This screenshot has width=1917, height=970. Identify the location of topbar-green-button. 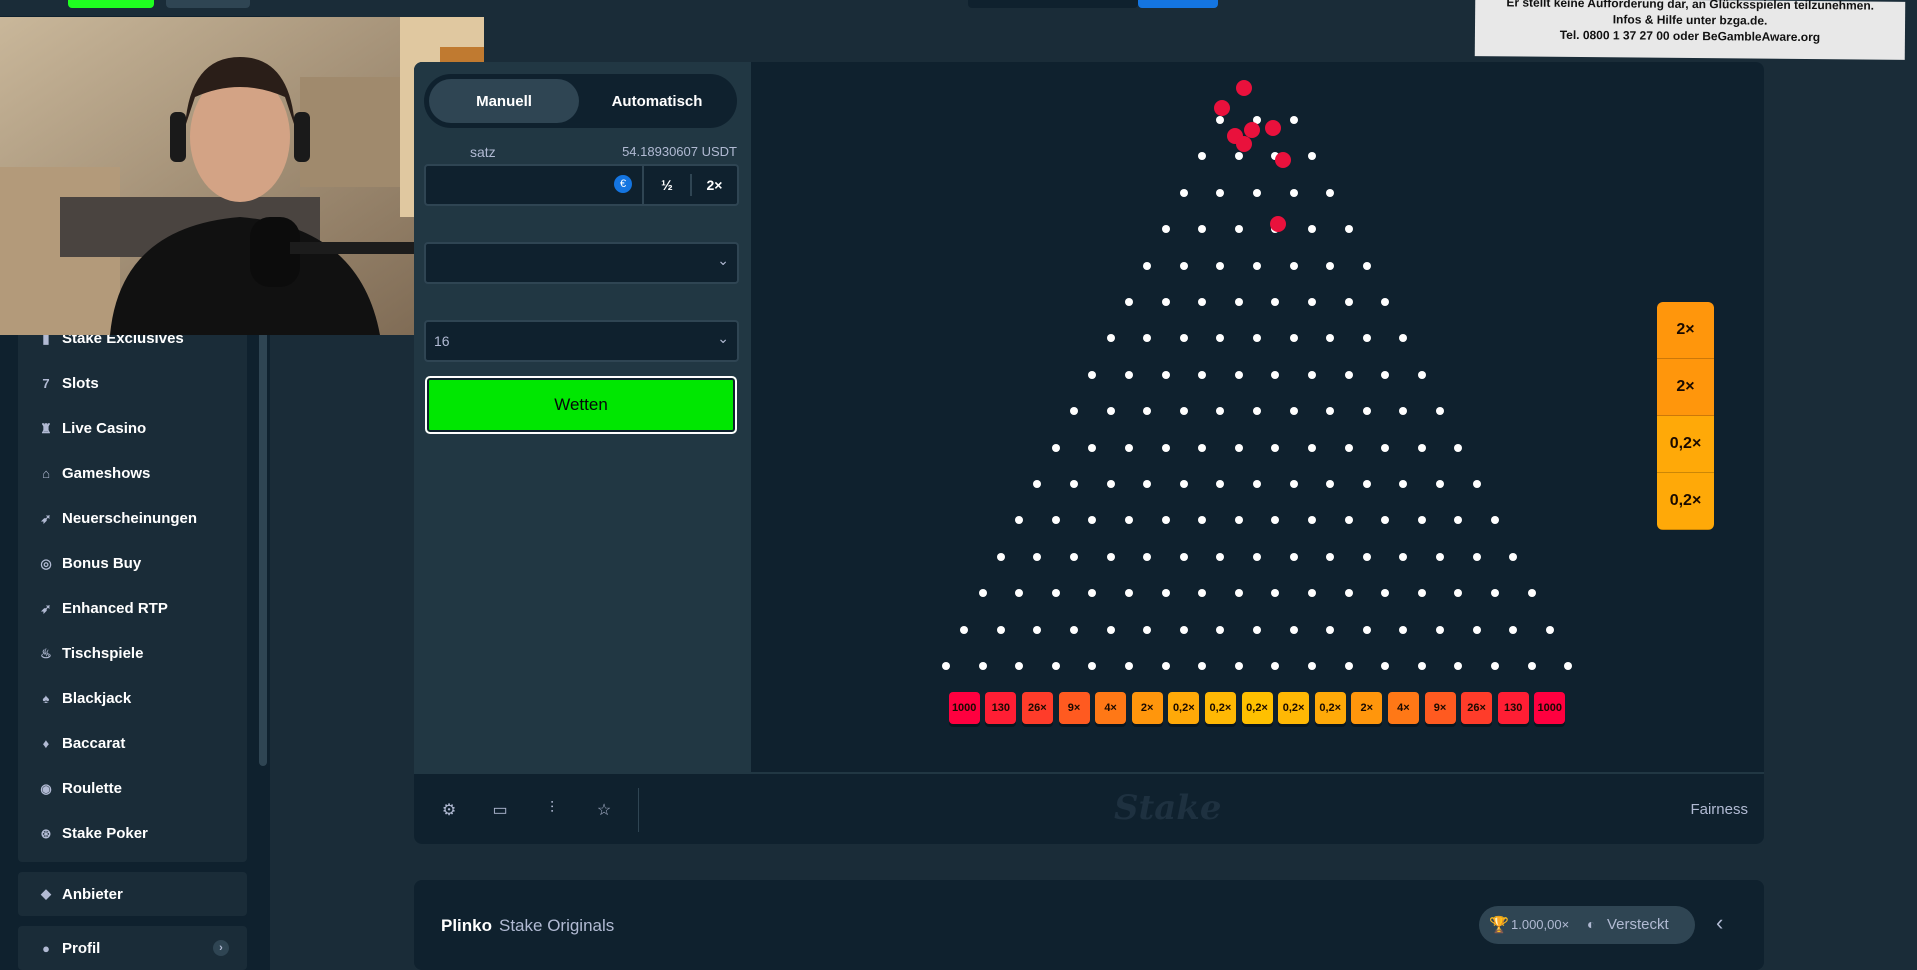
(111, 4).